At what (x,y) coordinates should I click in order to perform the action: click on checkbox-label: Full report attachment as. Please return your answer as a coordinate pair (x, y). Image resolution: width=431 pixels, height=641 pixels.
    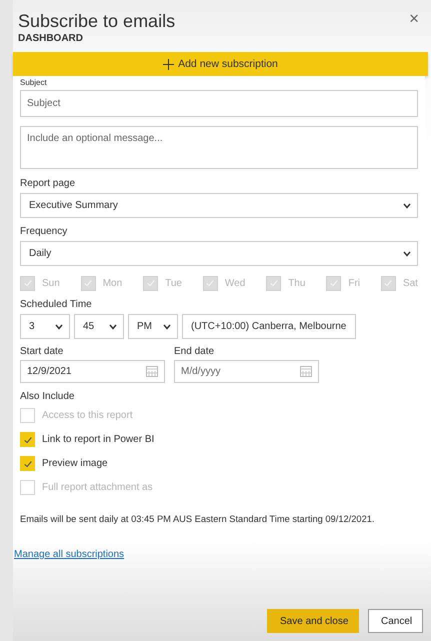
    Looking at the image, I should click on (97, 487).